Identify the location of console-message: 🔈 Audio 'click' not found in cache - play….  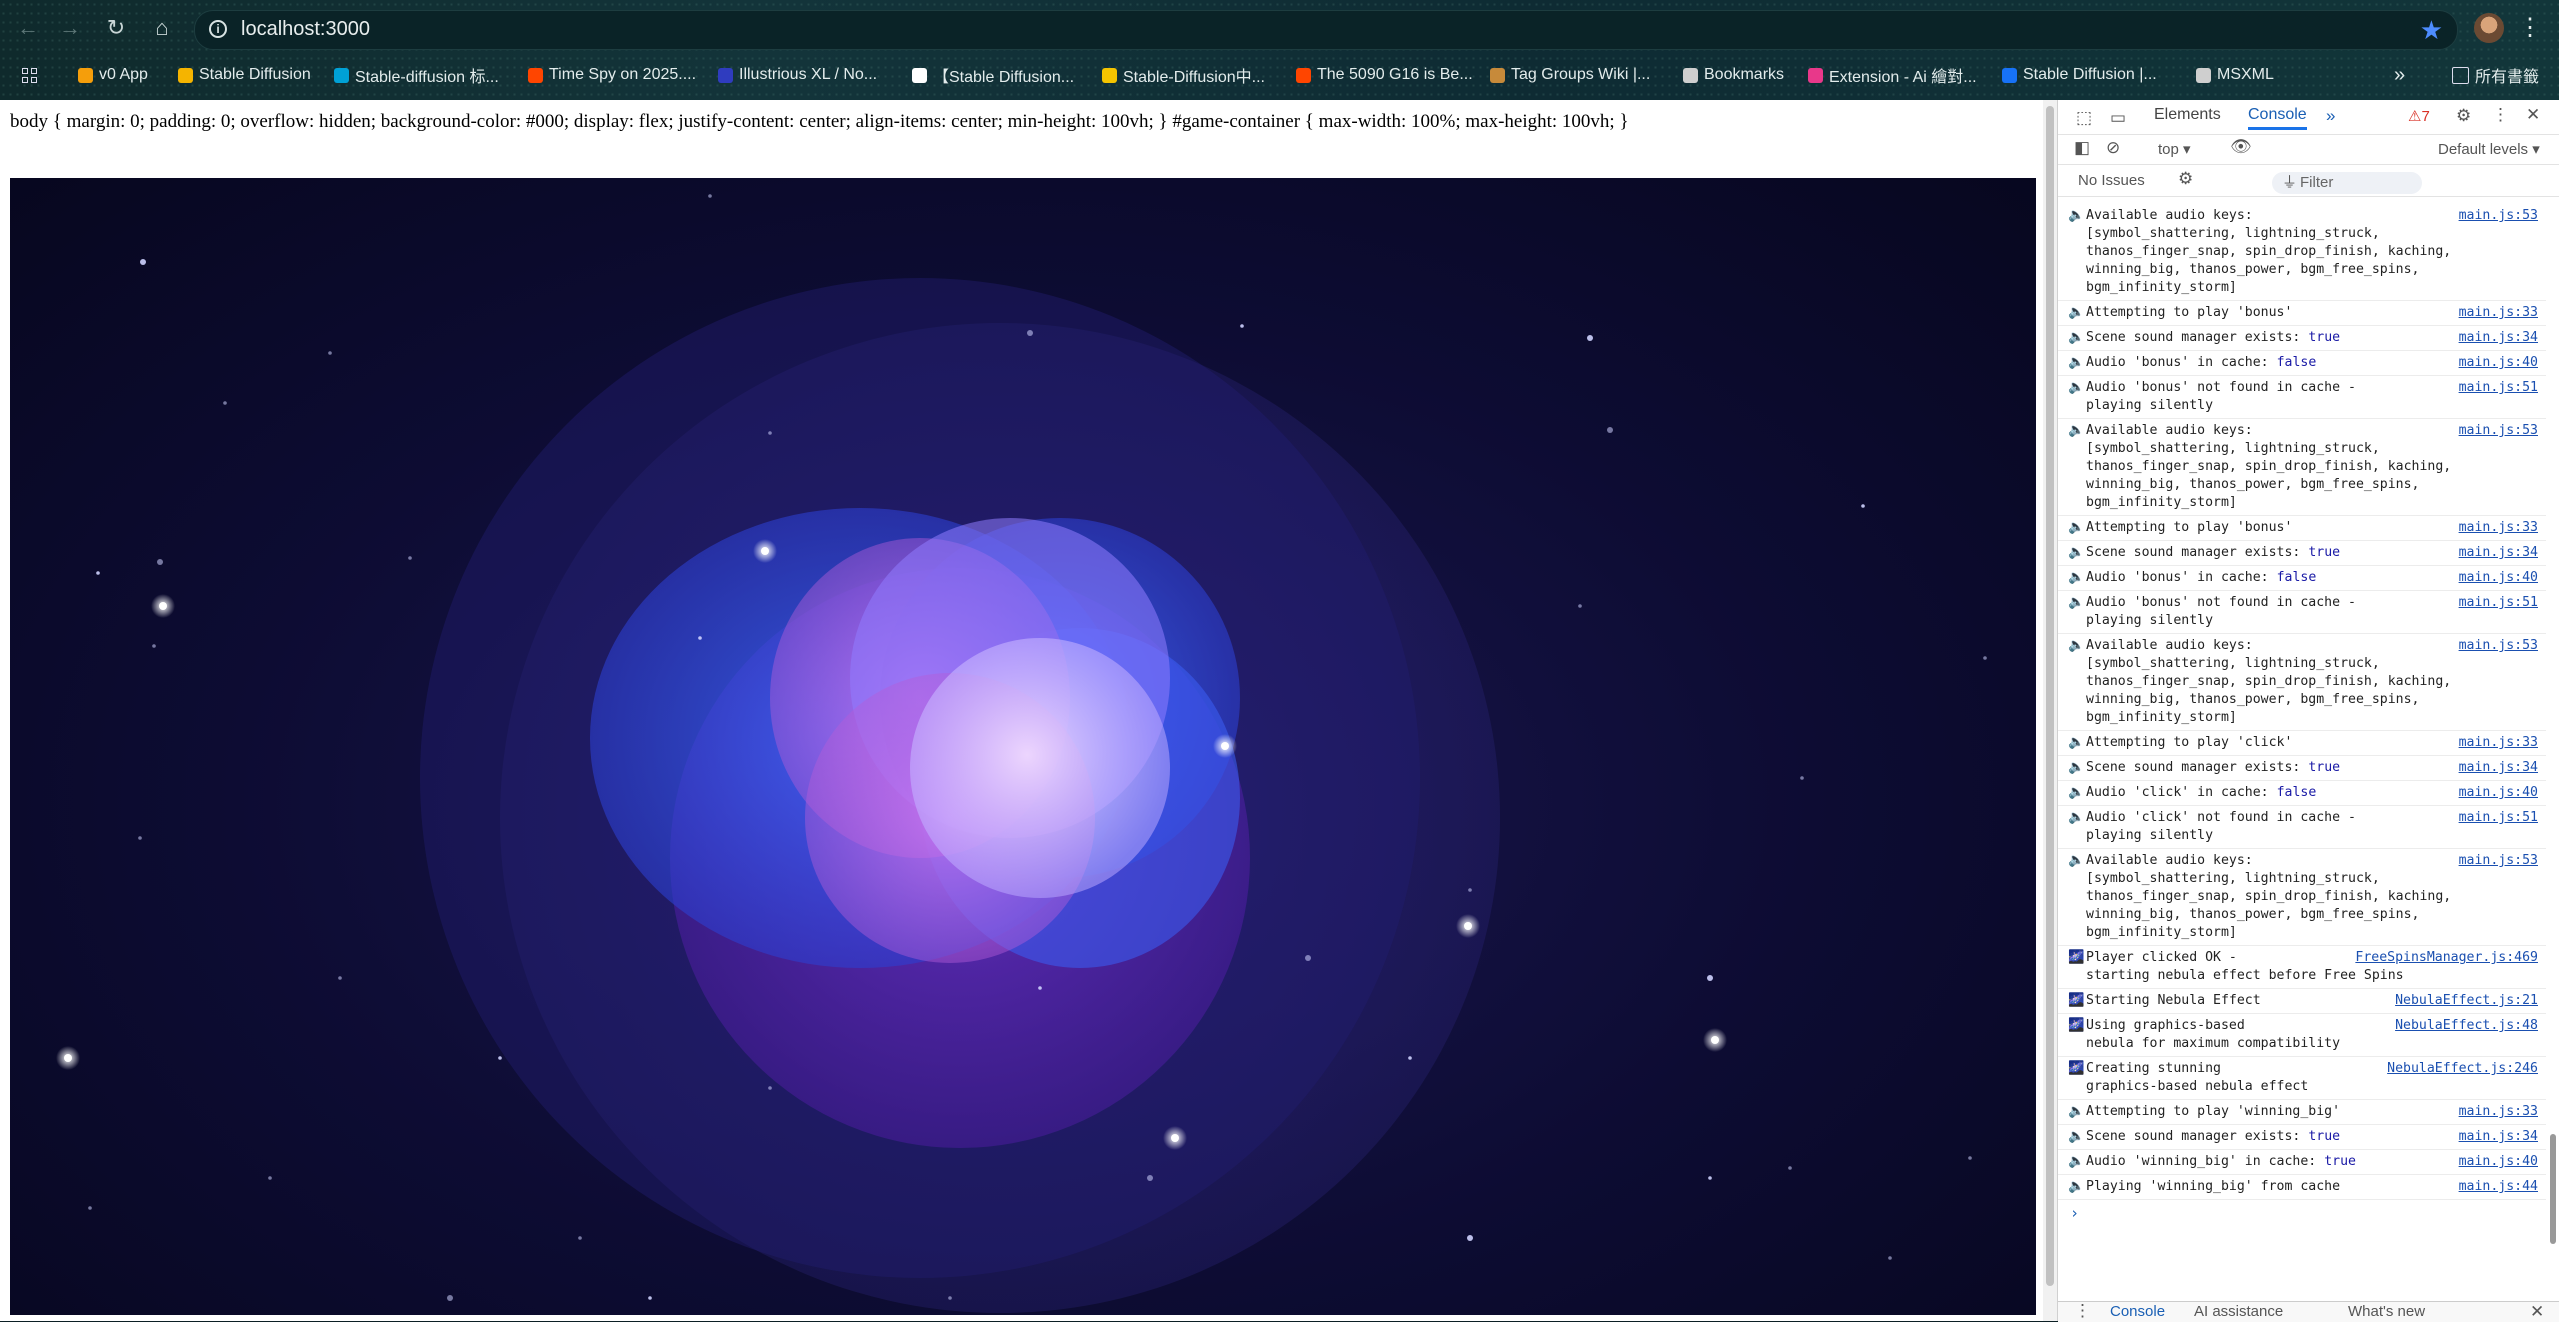
(2302, 827).